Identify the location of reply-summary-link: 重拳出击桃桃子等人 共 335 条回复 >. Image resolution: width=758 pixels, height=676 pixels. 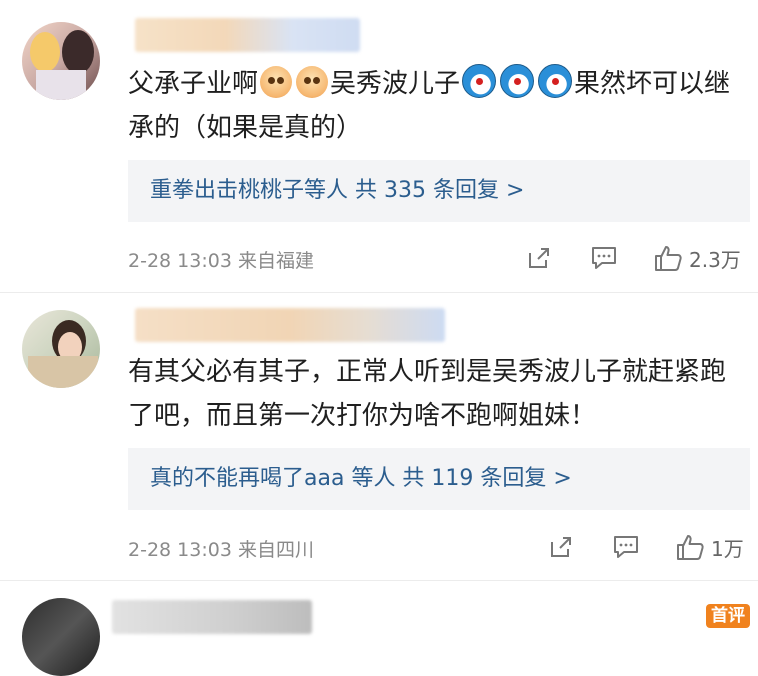
(337, 191).